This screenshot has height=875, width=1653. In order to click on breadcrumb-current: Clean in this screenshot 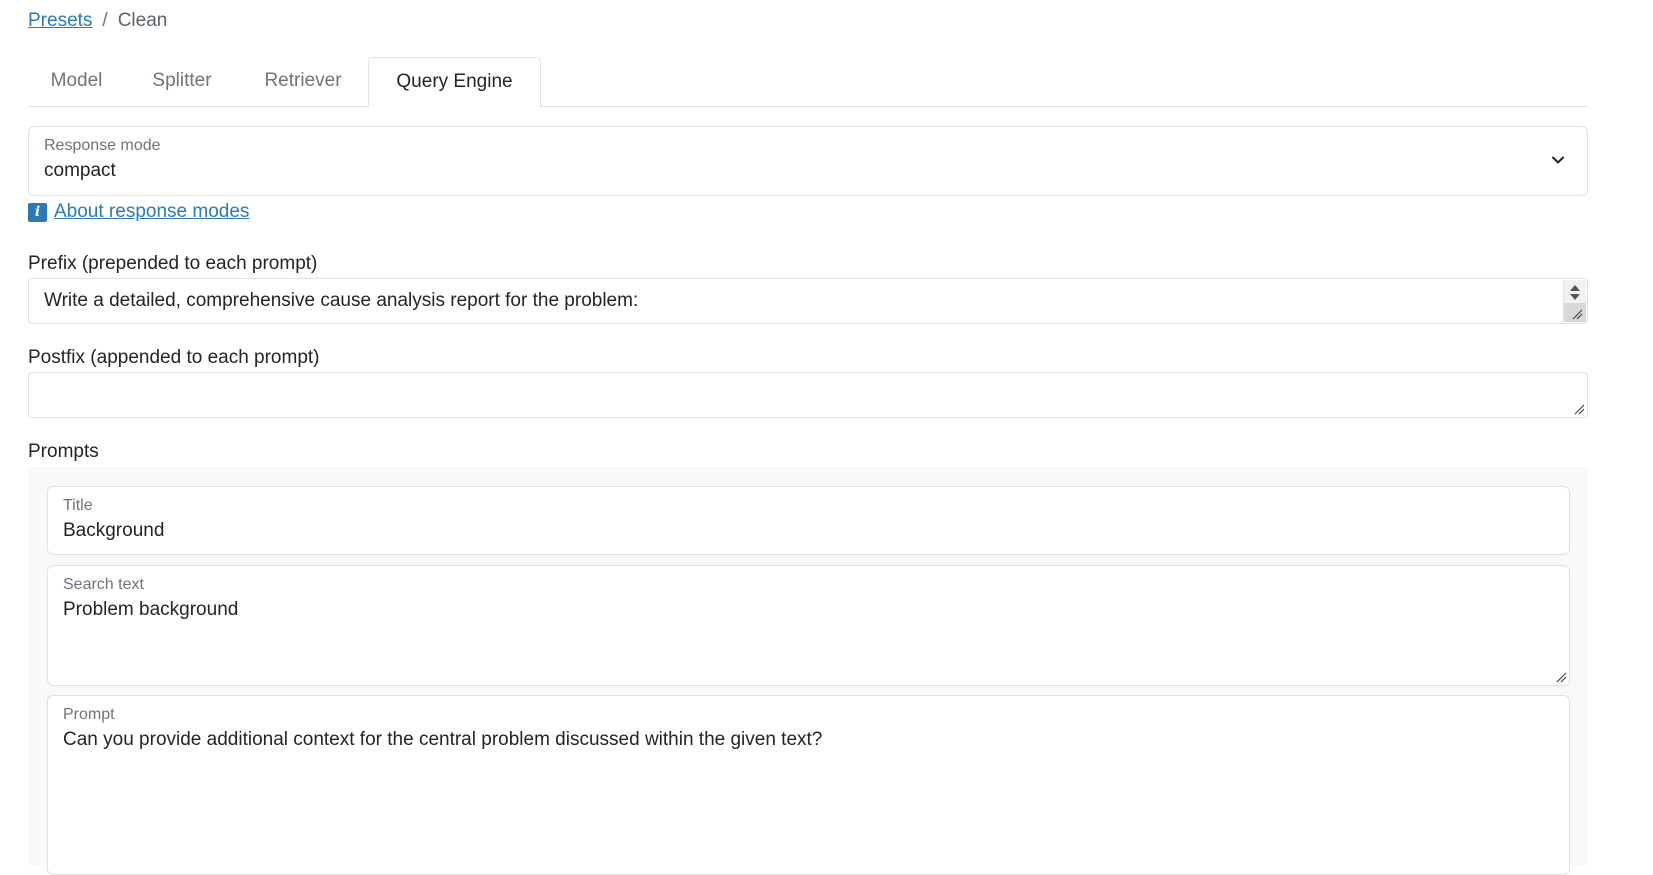, I will do `click(142, 20)`.